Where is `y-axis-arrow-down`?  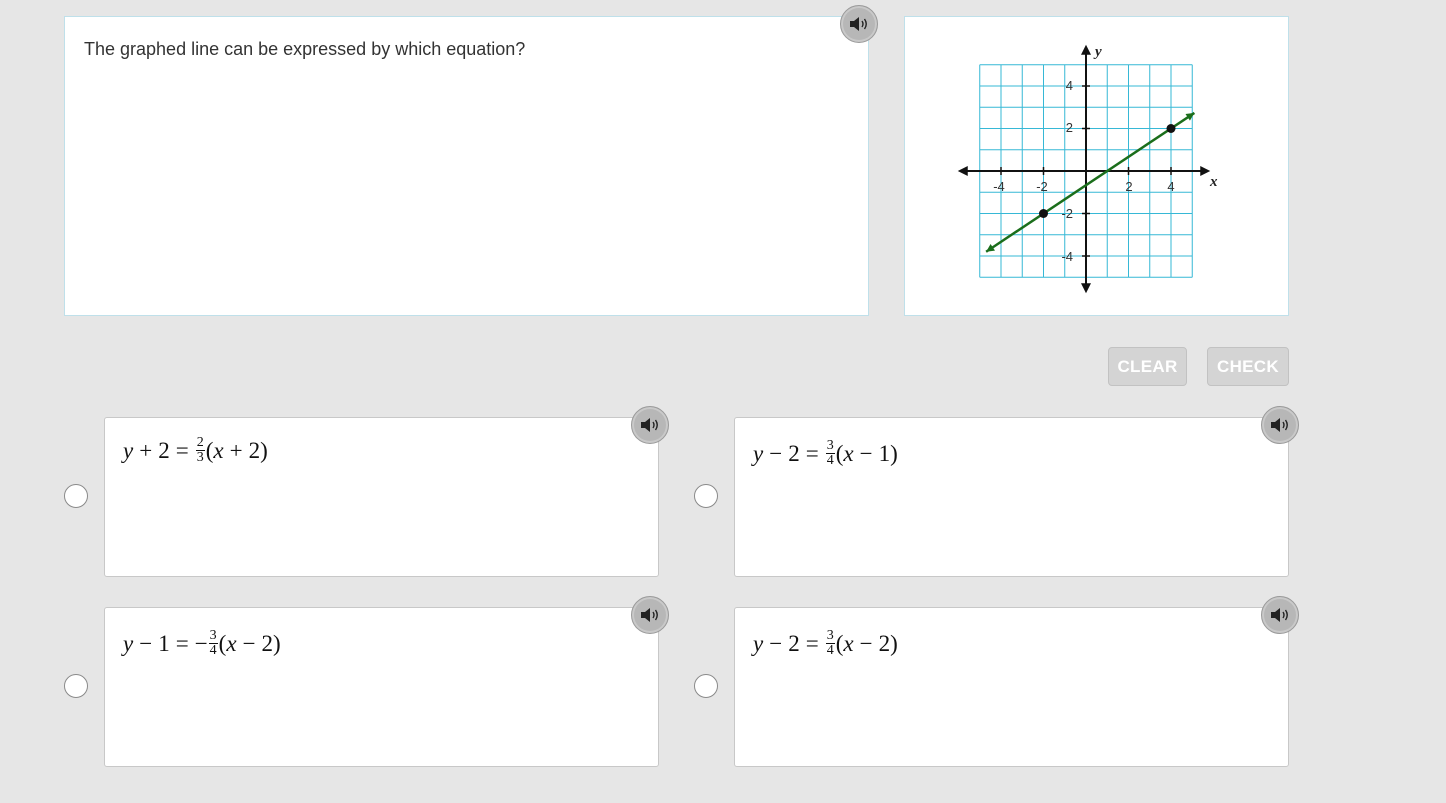
y-axis-arrow-down is located at coordinates (1086, 288).